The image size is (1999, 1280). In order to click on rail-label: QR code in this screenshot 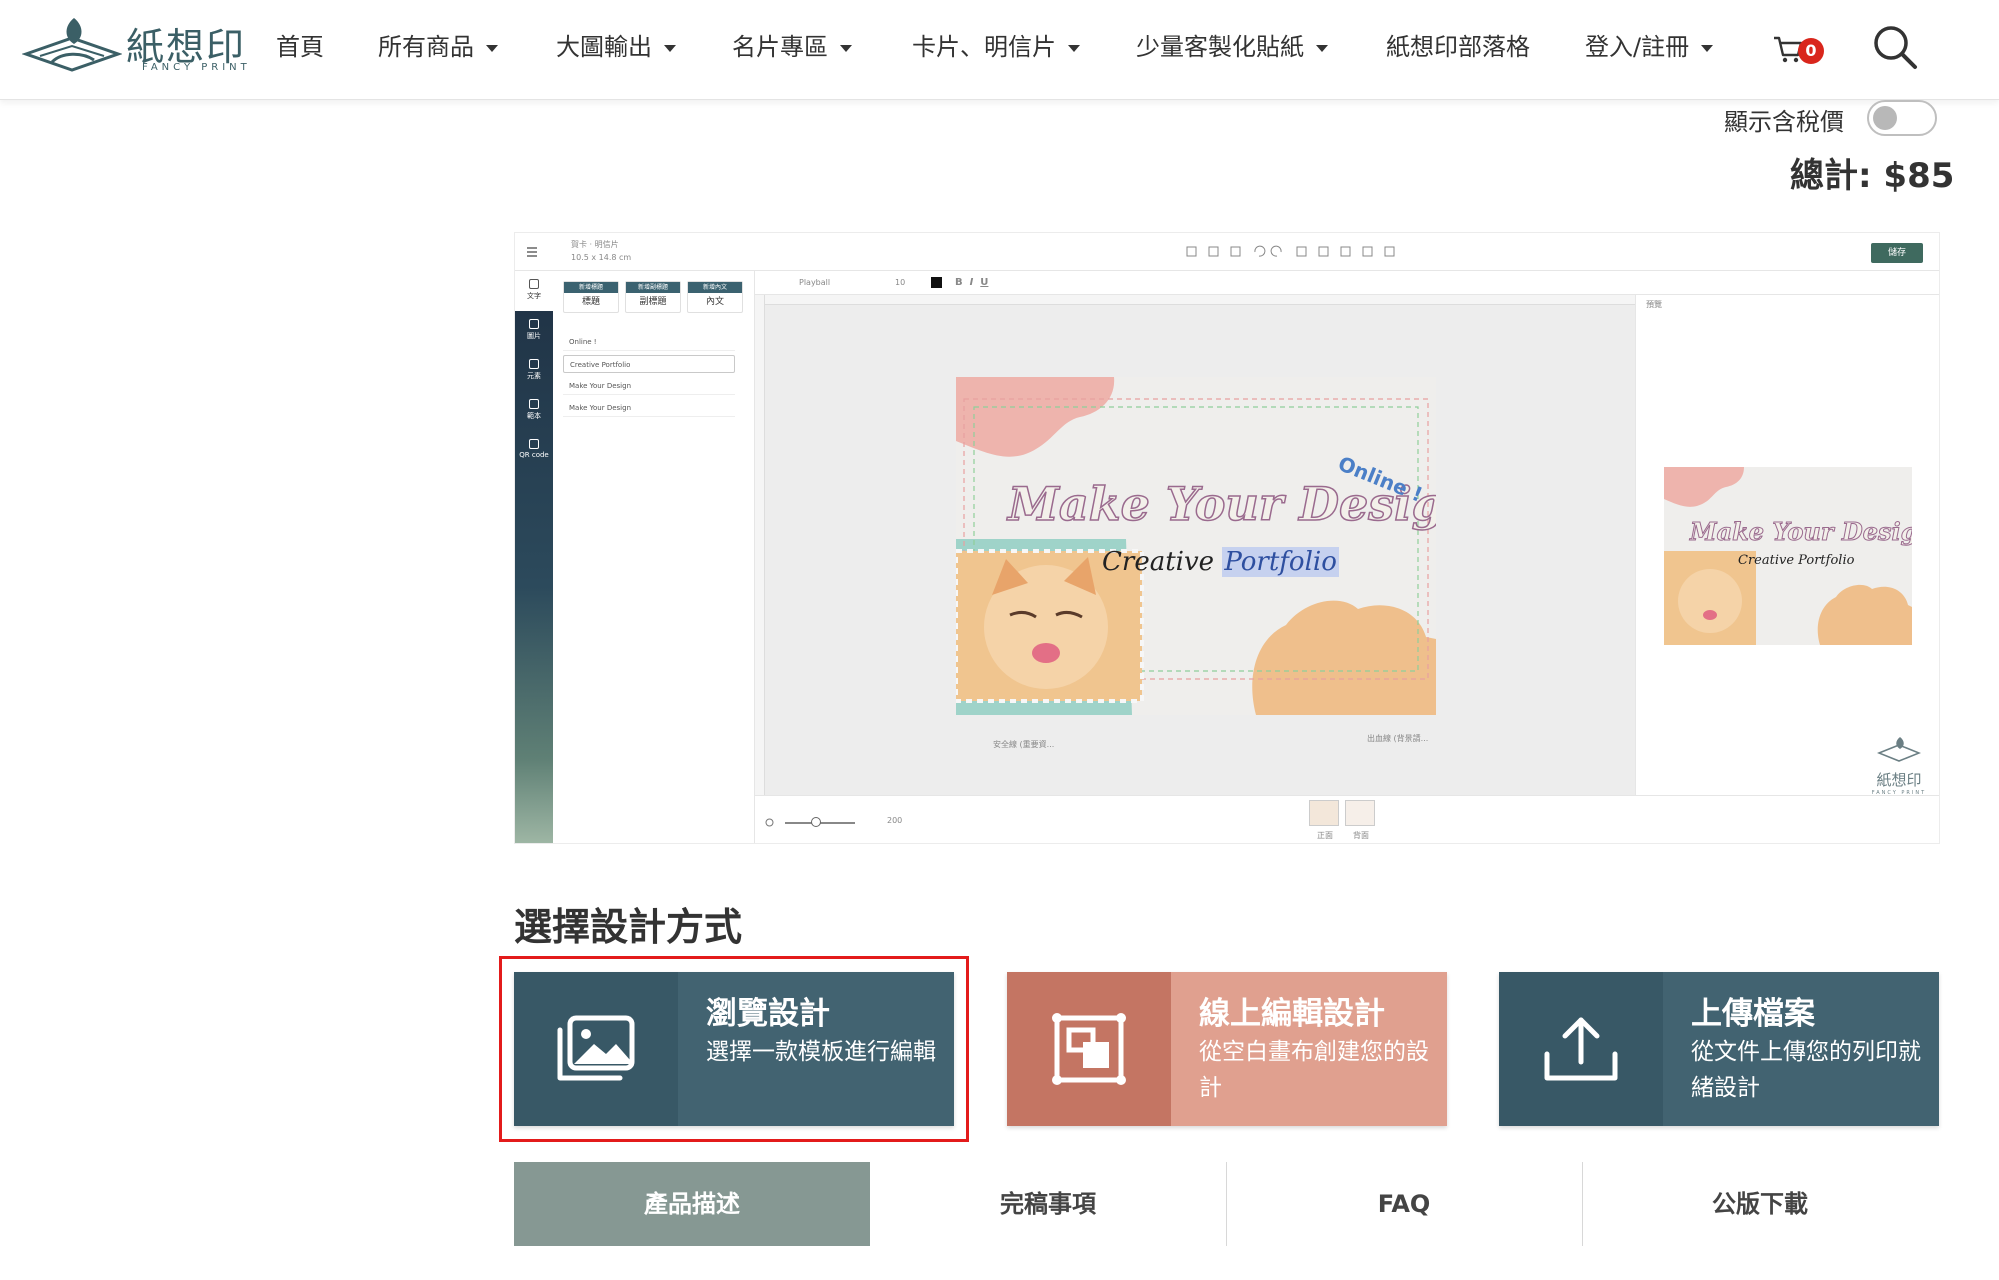, I will do `click(534, 455)`.